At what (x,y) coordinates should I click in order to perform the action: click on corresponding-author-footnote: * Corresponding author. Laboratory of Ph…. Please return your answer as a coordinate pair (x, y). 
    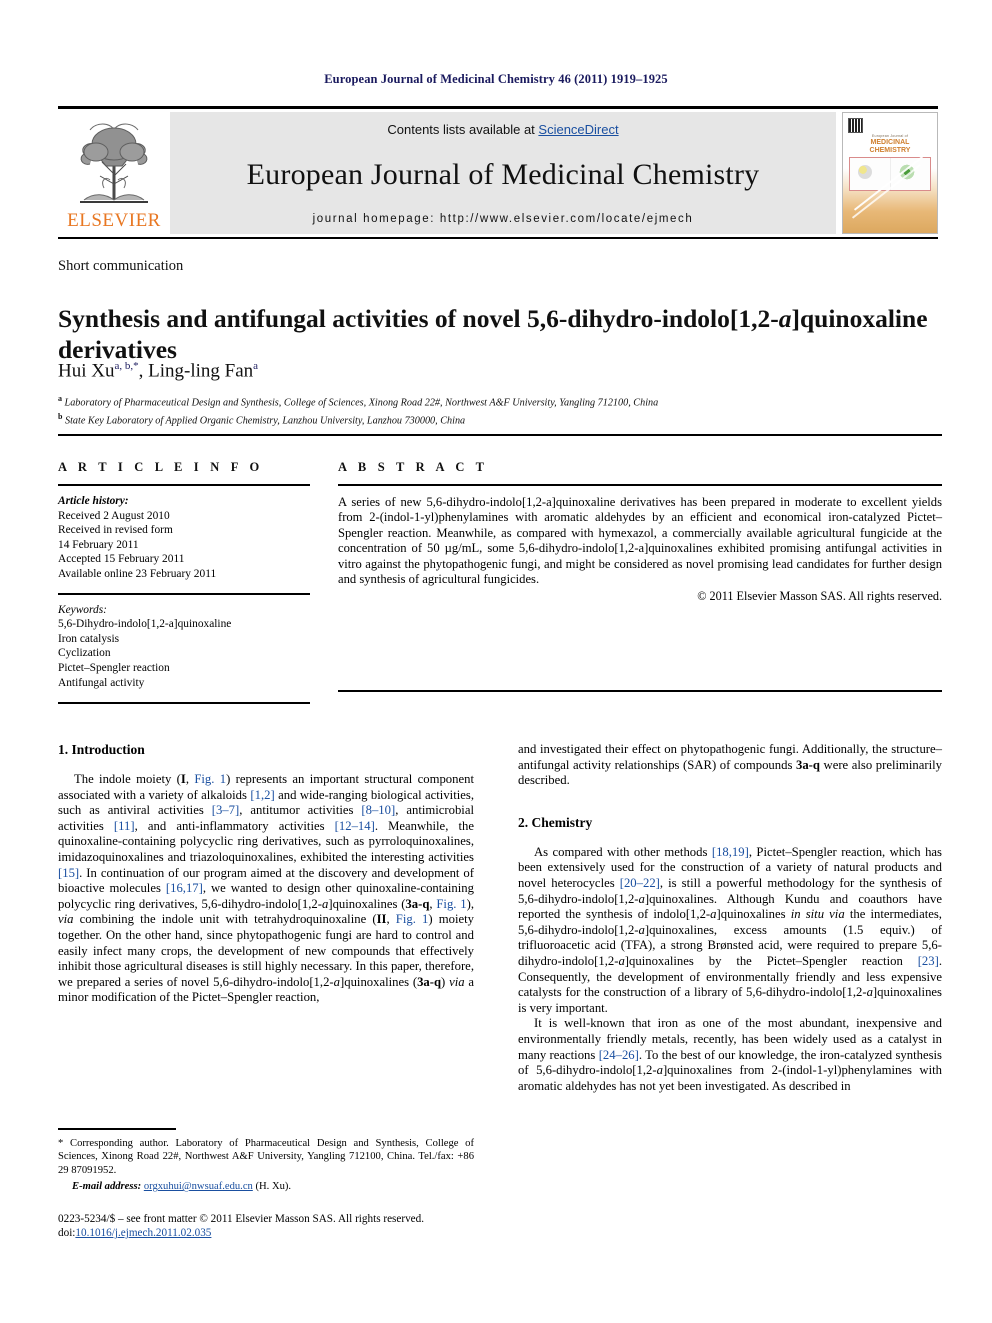
    Looking at the image, I should click on (266, 1161).